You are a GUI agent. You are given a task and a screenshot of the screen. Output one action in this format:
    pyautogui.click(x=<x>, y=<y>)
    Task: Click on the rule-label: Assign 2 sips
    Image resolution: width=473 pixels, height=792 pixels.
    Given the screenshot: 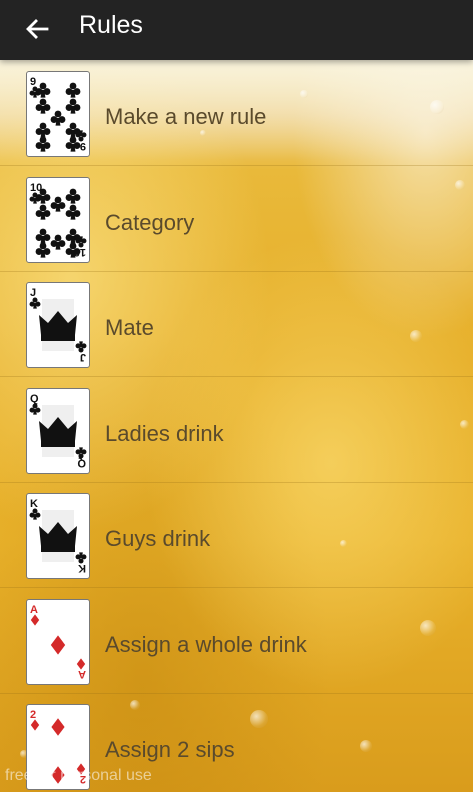 What is the action you would take?
    pyautogui.click(x=170, y=749)
    